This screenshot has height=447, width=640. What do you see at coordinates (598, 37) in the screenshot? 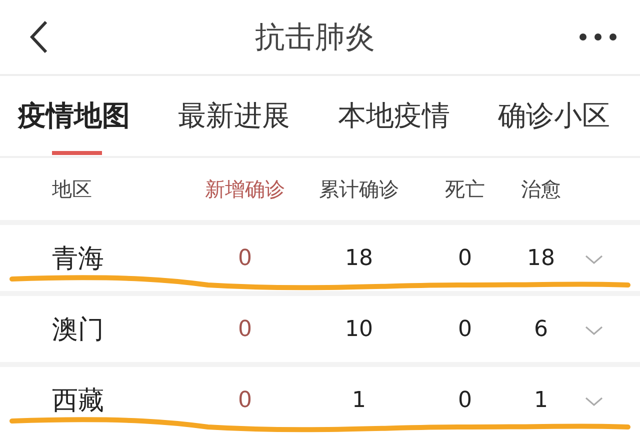
I see `more-icon` at bounding box center [598, 37].